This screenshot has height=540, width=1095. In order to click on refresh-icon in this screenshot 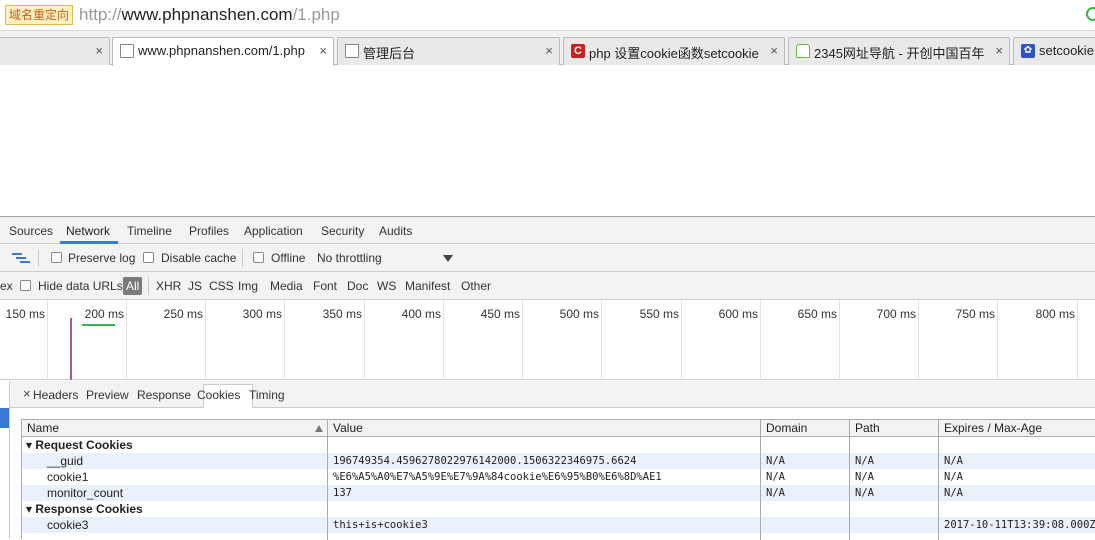, I will do `click(1090, 14)`.